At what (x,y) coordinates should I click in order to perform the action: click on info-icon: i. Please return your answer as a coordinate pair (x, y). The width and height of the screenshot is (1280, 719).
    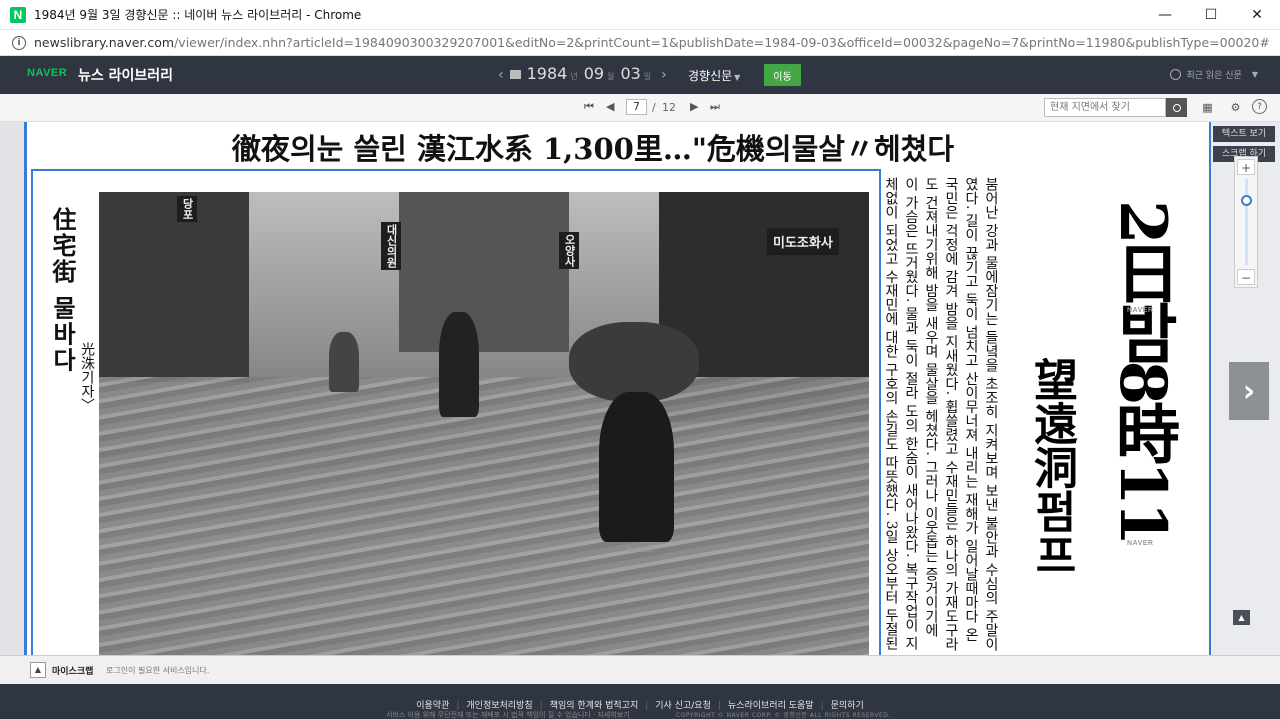
    Looking at the image, I should click on (19, 42).